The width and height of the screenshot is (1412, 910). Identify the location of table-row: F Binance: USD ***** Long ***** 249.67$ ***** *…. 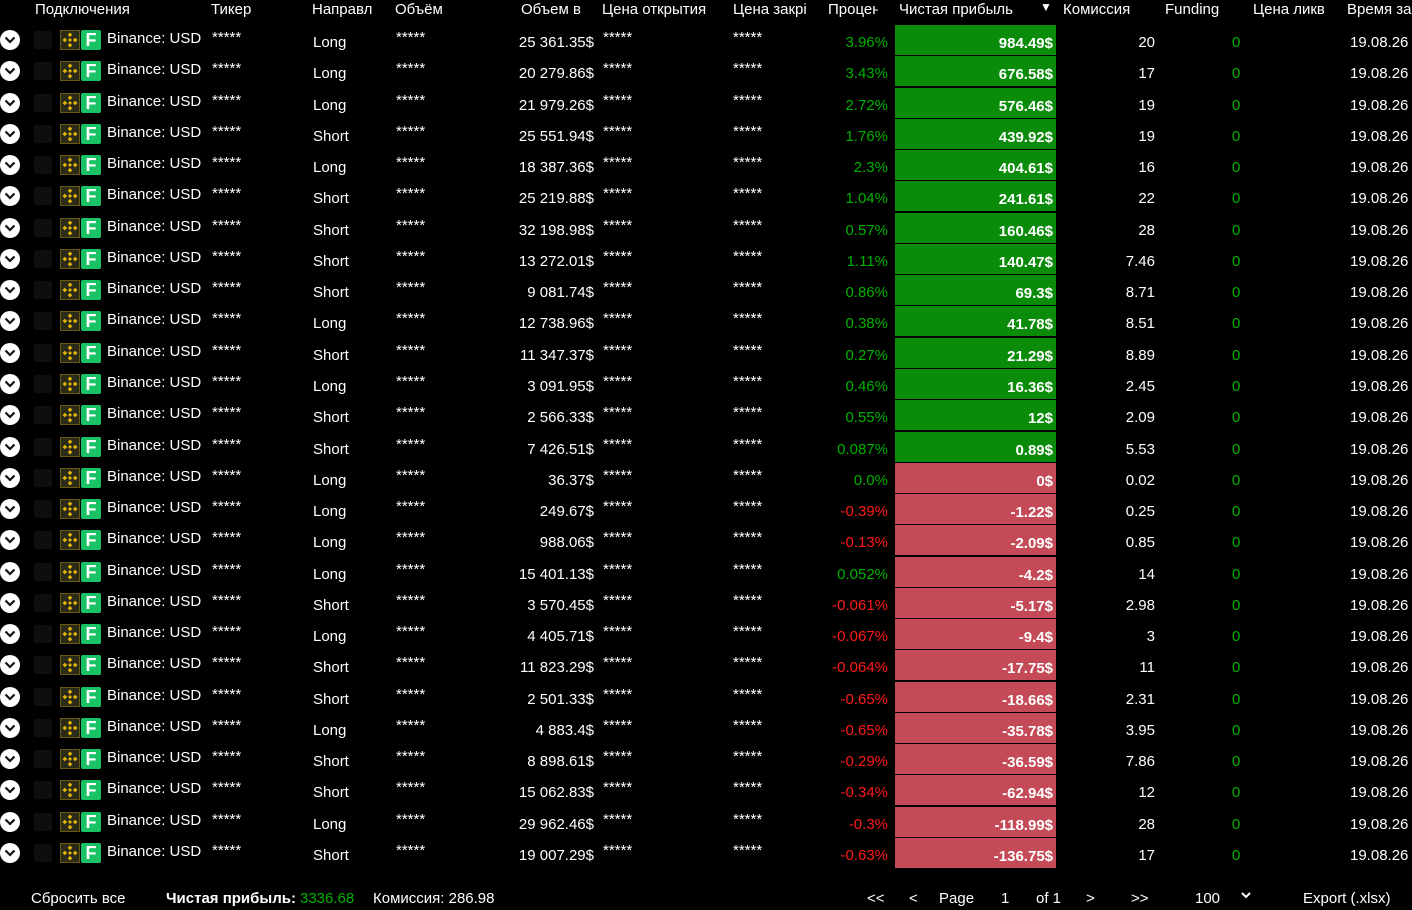
(706, 509).